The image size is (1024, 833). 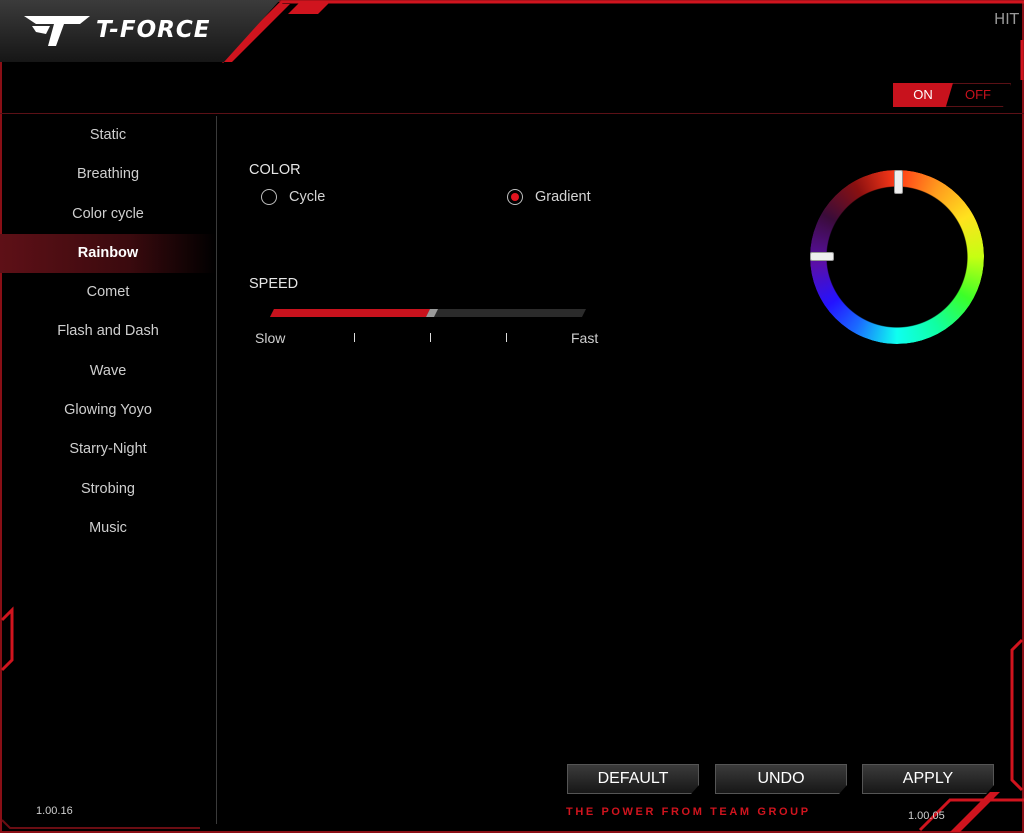 What do you see at coordinates (926, 816) in the screenshot?
I see `version-right: 1.00.05` at bounding box center [926, 816].